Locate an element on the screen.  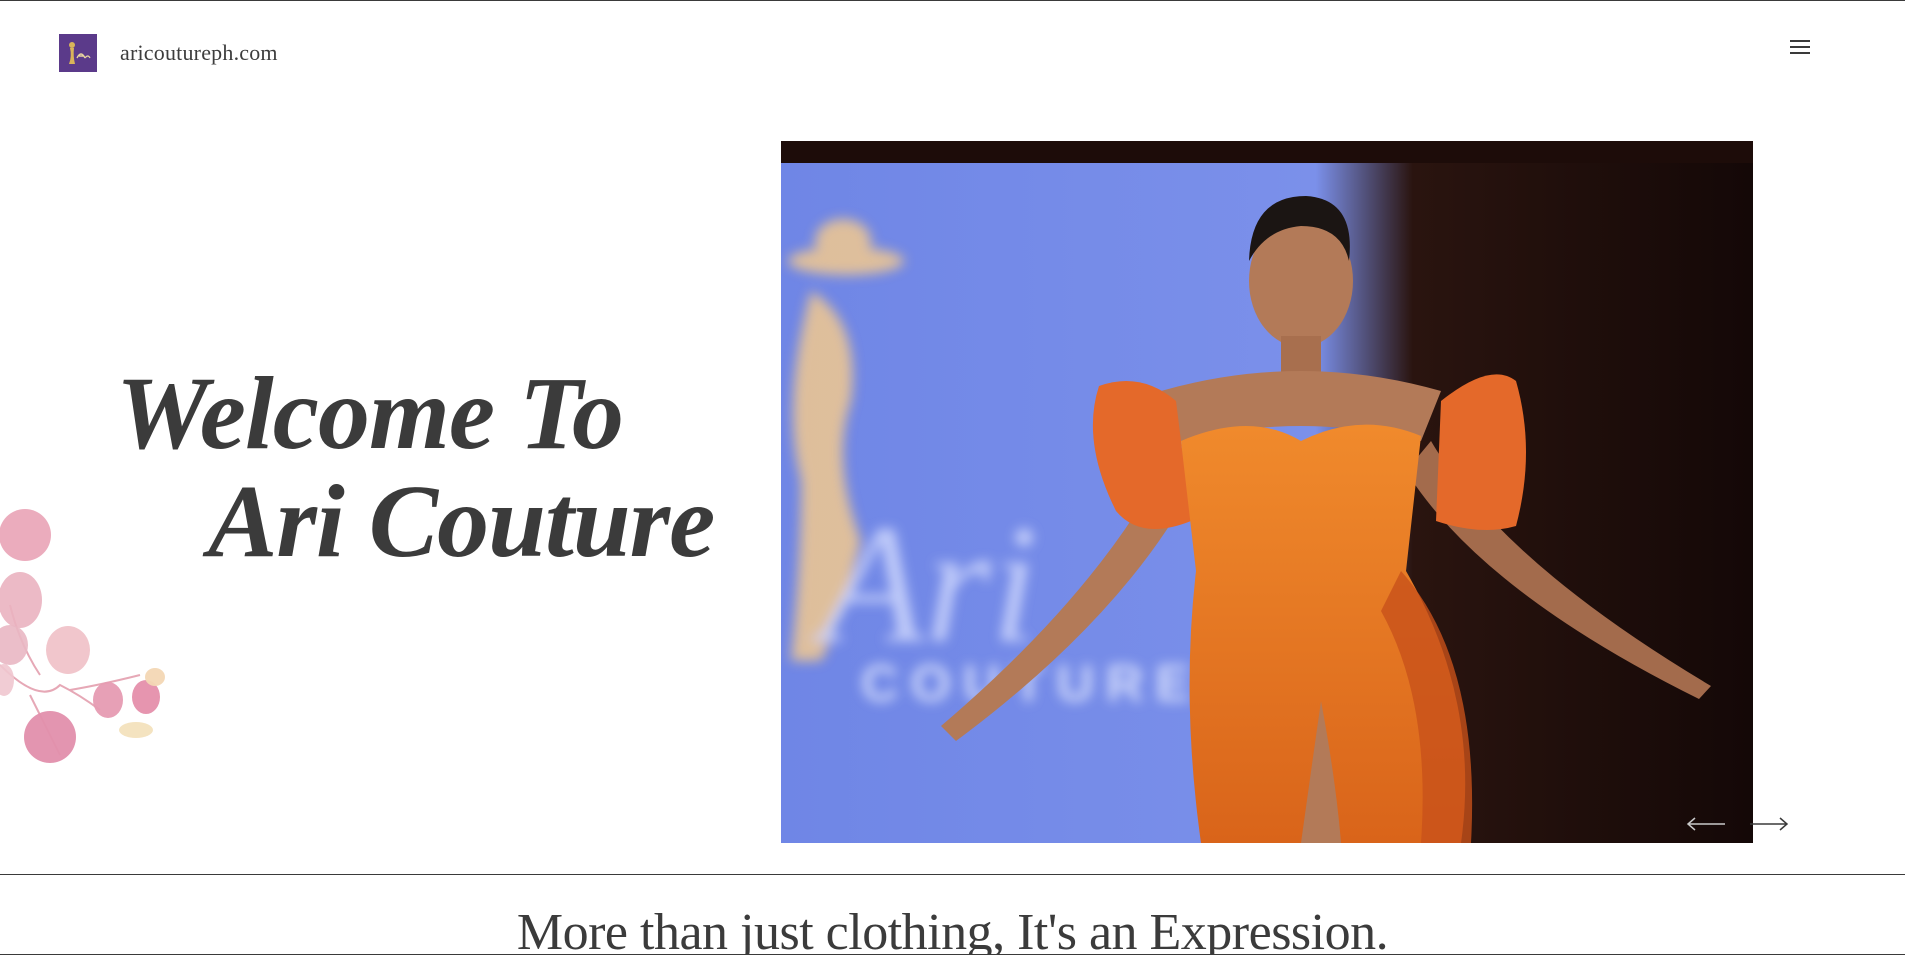
site-name: aricoutureph.com is located at coordinates (199, 52).